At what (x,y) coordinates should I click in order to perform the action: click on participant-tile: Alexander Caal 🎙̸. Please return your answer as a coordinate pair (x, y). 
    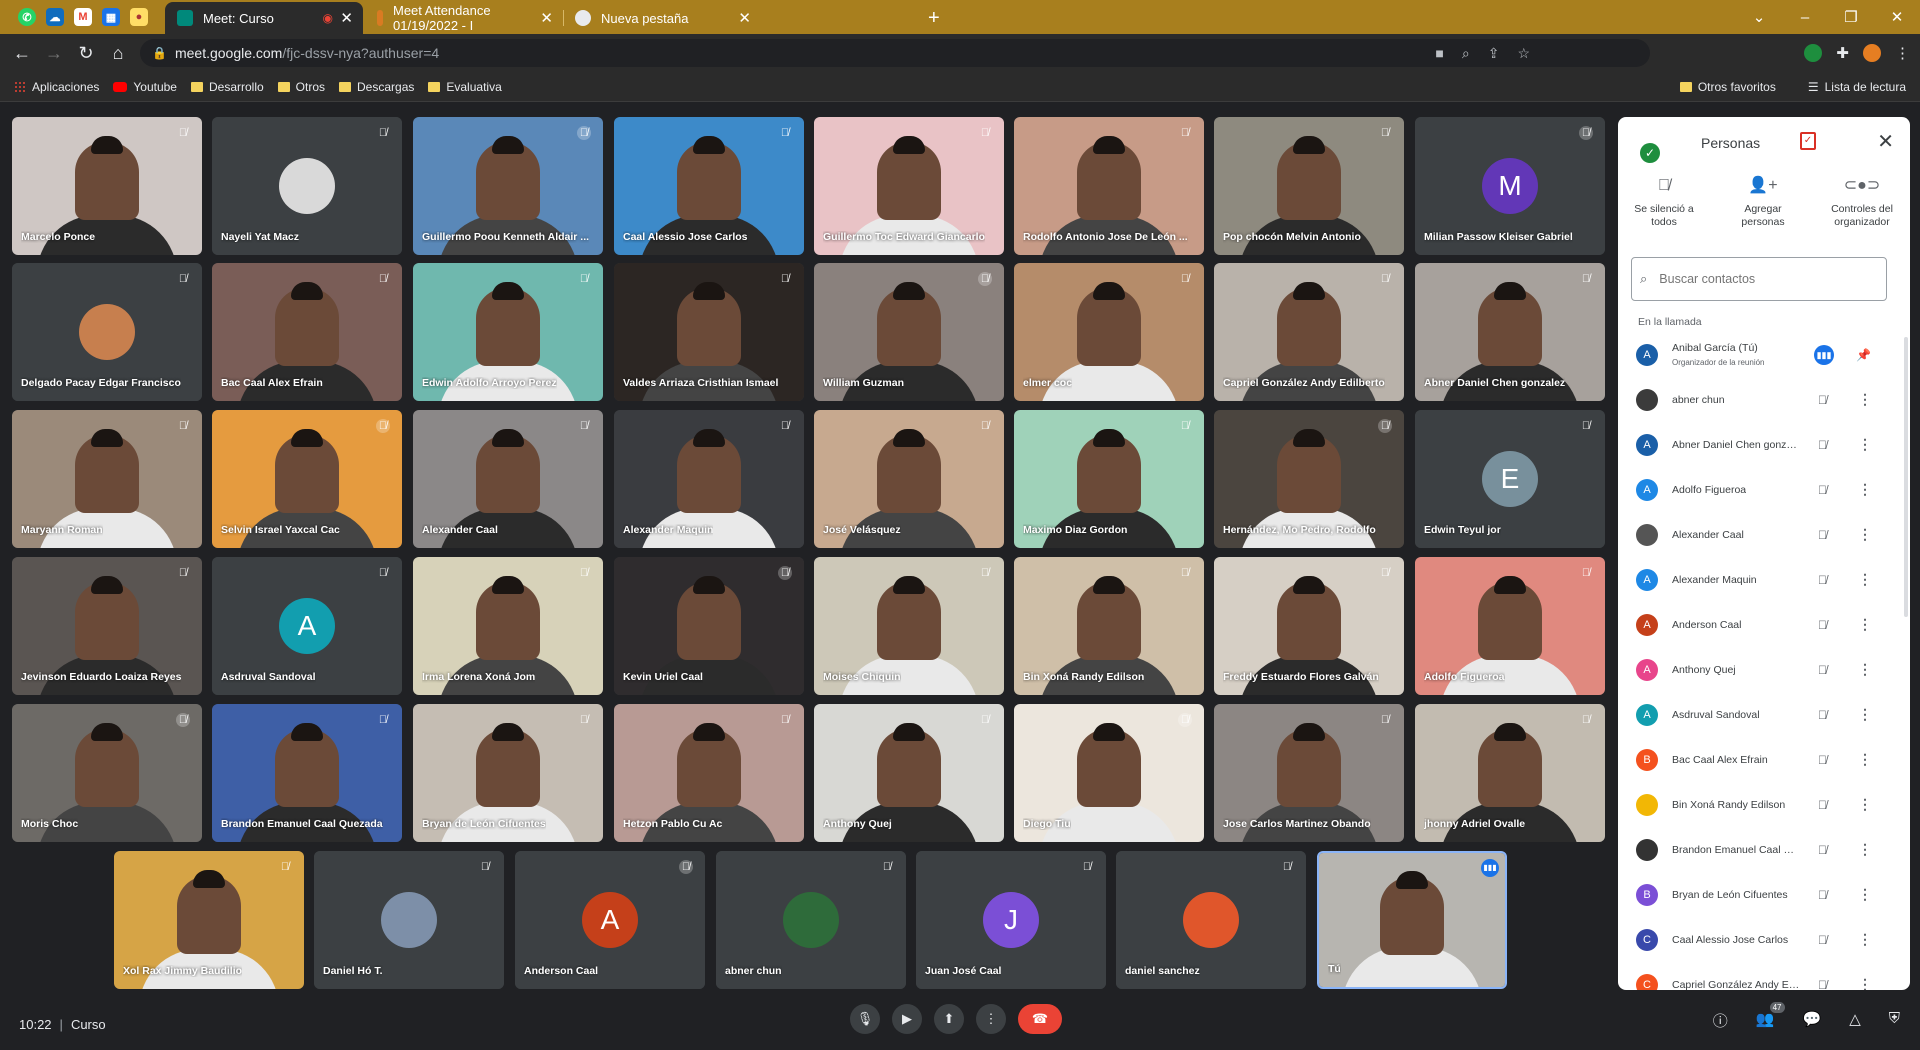
    Looking at the image, I should click on (508, 479).